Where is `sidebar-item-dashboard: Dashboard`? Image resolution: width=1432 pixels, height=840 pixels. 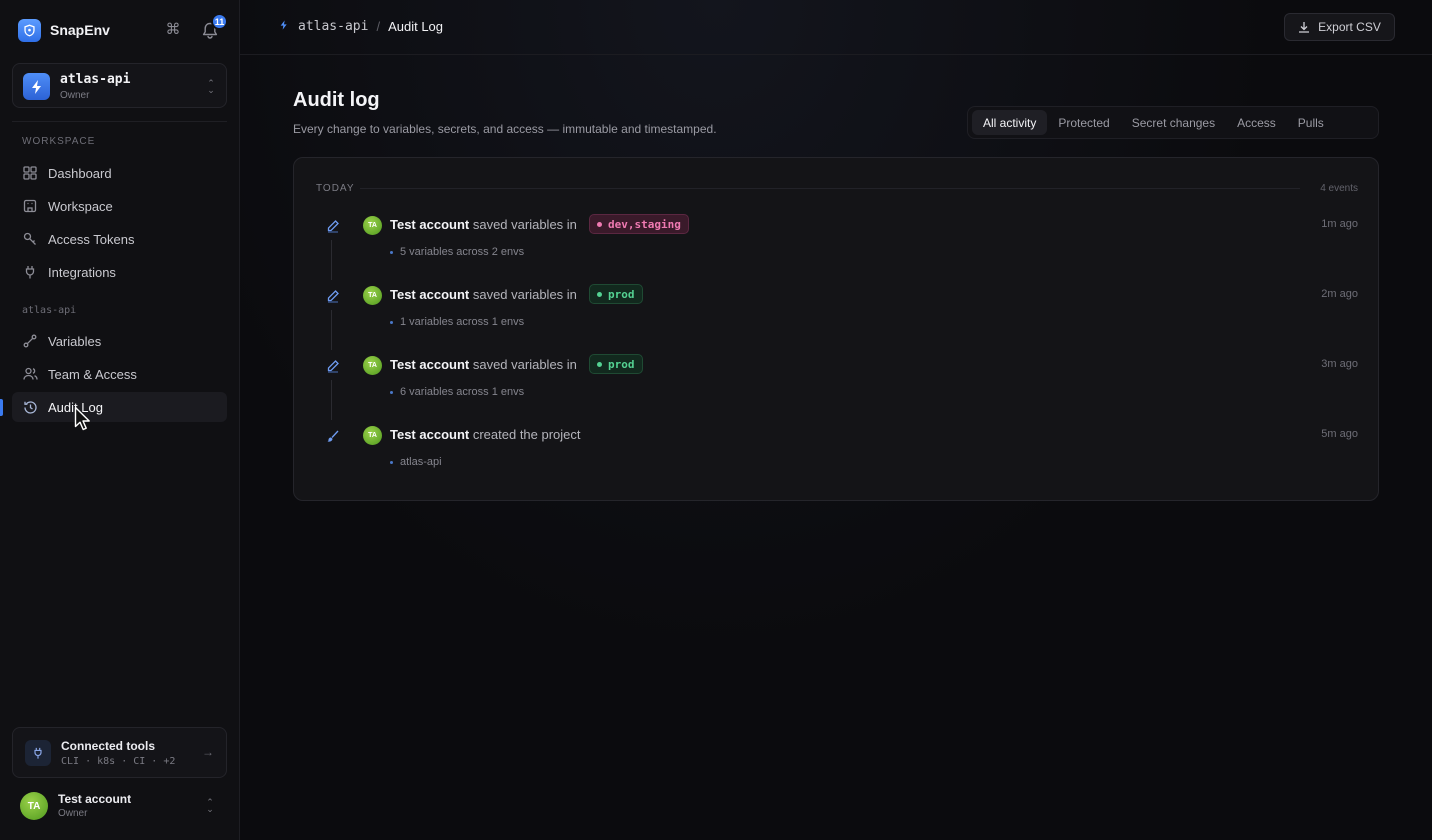 sidebar-item-dashboard: Dashboard is located at coordinates (119, 173).